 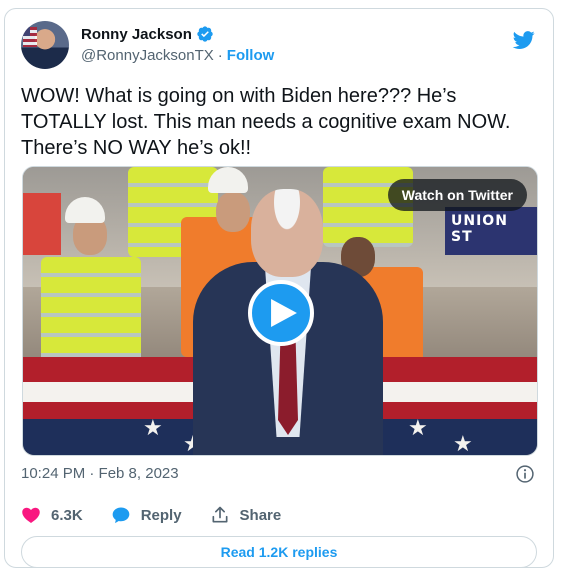 I want to click on share-button: Share, so click(x=246, y=515).